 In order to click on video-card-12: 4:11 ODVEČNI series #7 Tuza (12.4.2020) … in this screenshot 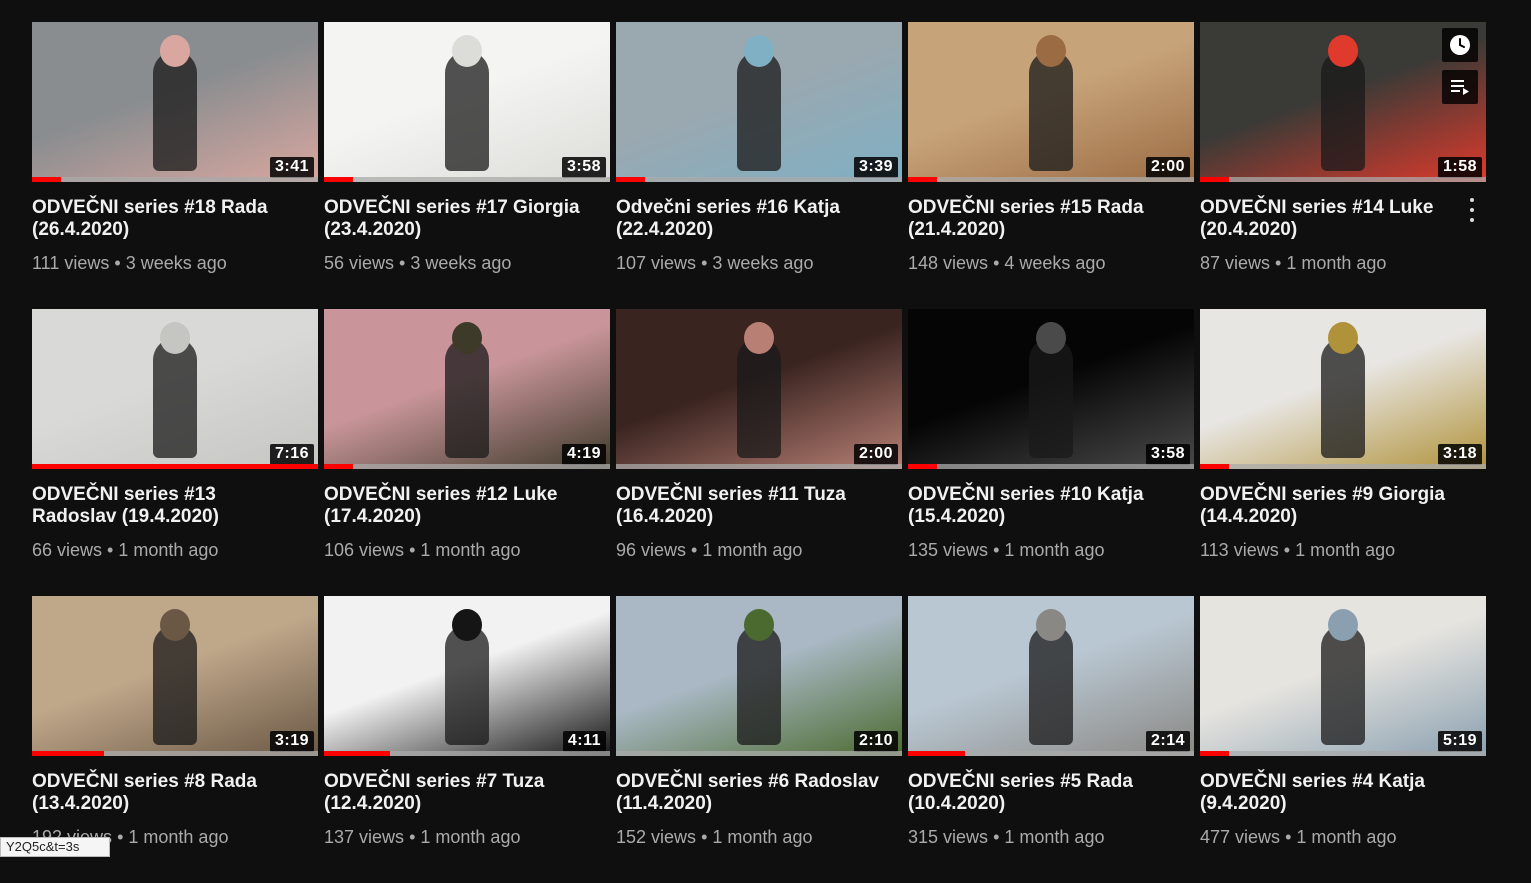, I will do `click(467, 739)`.